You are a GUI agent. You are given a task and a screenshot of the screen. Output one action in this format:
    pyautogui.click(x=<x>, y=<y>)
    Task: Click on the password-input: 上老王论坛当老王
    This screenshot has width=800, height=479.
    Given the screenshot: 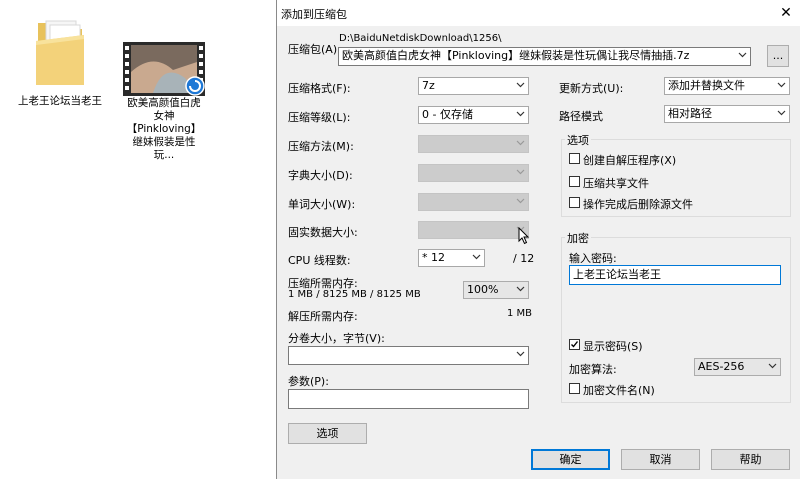 What is the action you would take?
    pyautogui.click(x=675, y=275)
    